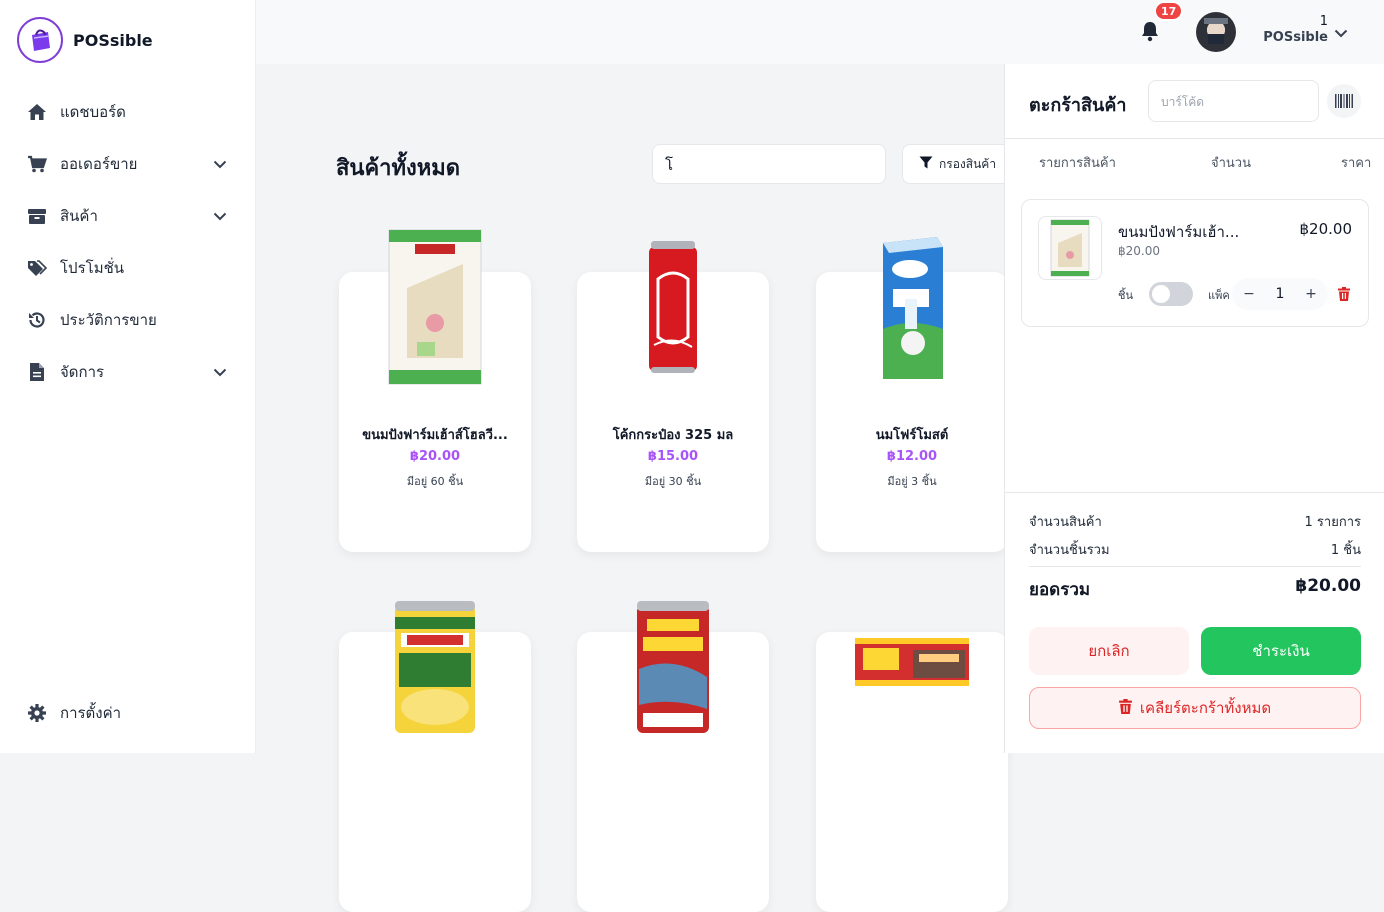 This screenshot has width=1384, height=912. Describe the element at coordinates (1281, 651) in the screenshot. I see `pay-button: ชำระเงิน` at that location.